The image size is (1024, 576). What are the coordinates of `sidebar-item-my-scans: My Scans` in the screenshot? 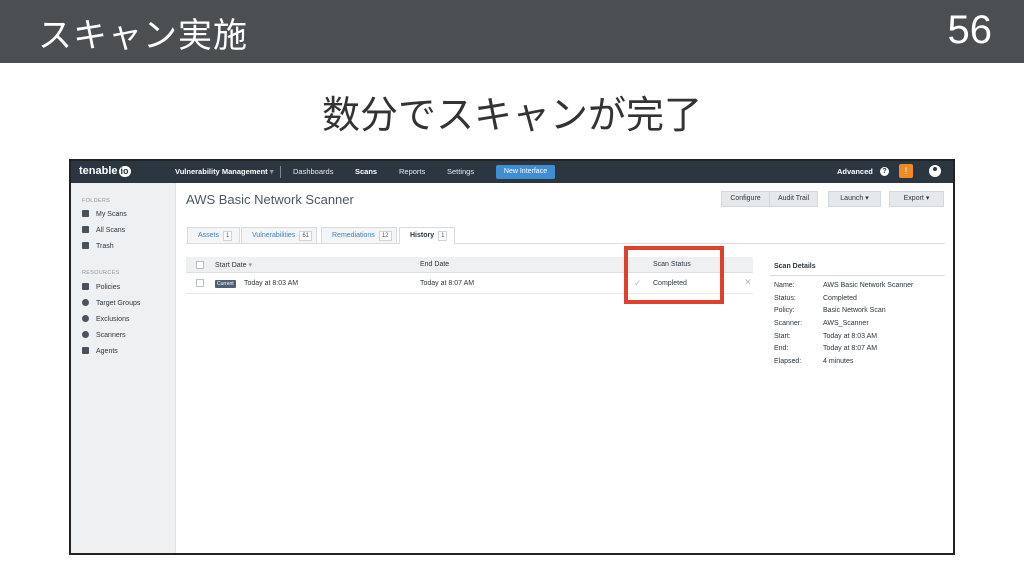 It's located at (104, 216).